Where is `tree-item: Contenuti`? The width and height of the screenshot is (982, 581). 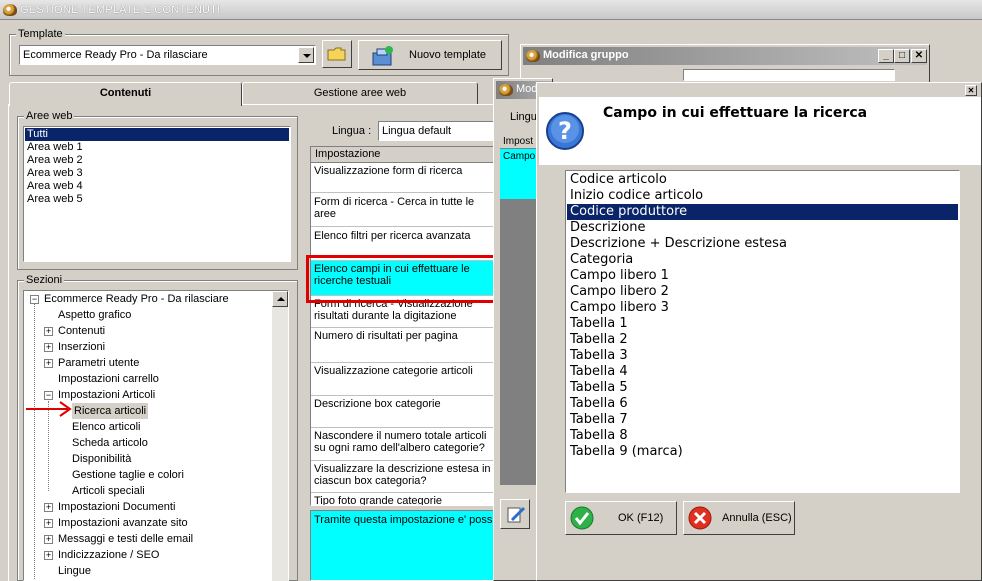
tree-item: Contenuti is located at coordinates (81, 331).